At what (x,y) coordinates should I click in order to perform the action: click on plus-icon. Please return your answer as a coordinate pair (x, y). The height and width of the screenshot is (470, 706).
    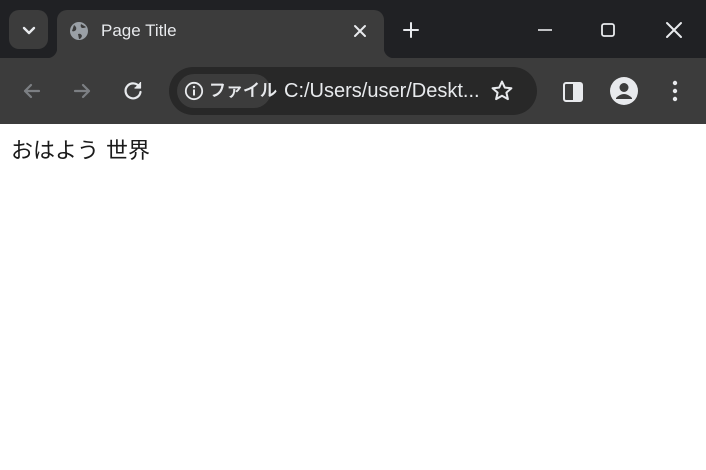
    Looking at the image, I should click on (411, 30).